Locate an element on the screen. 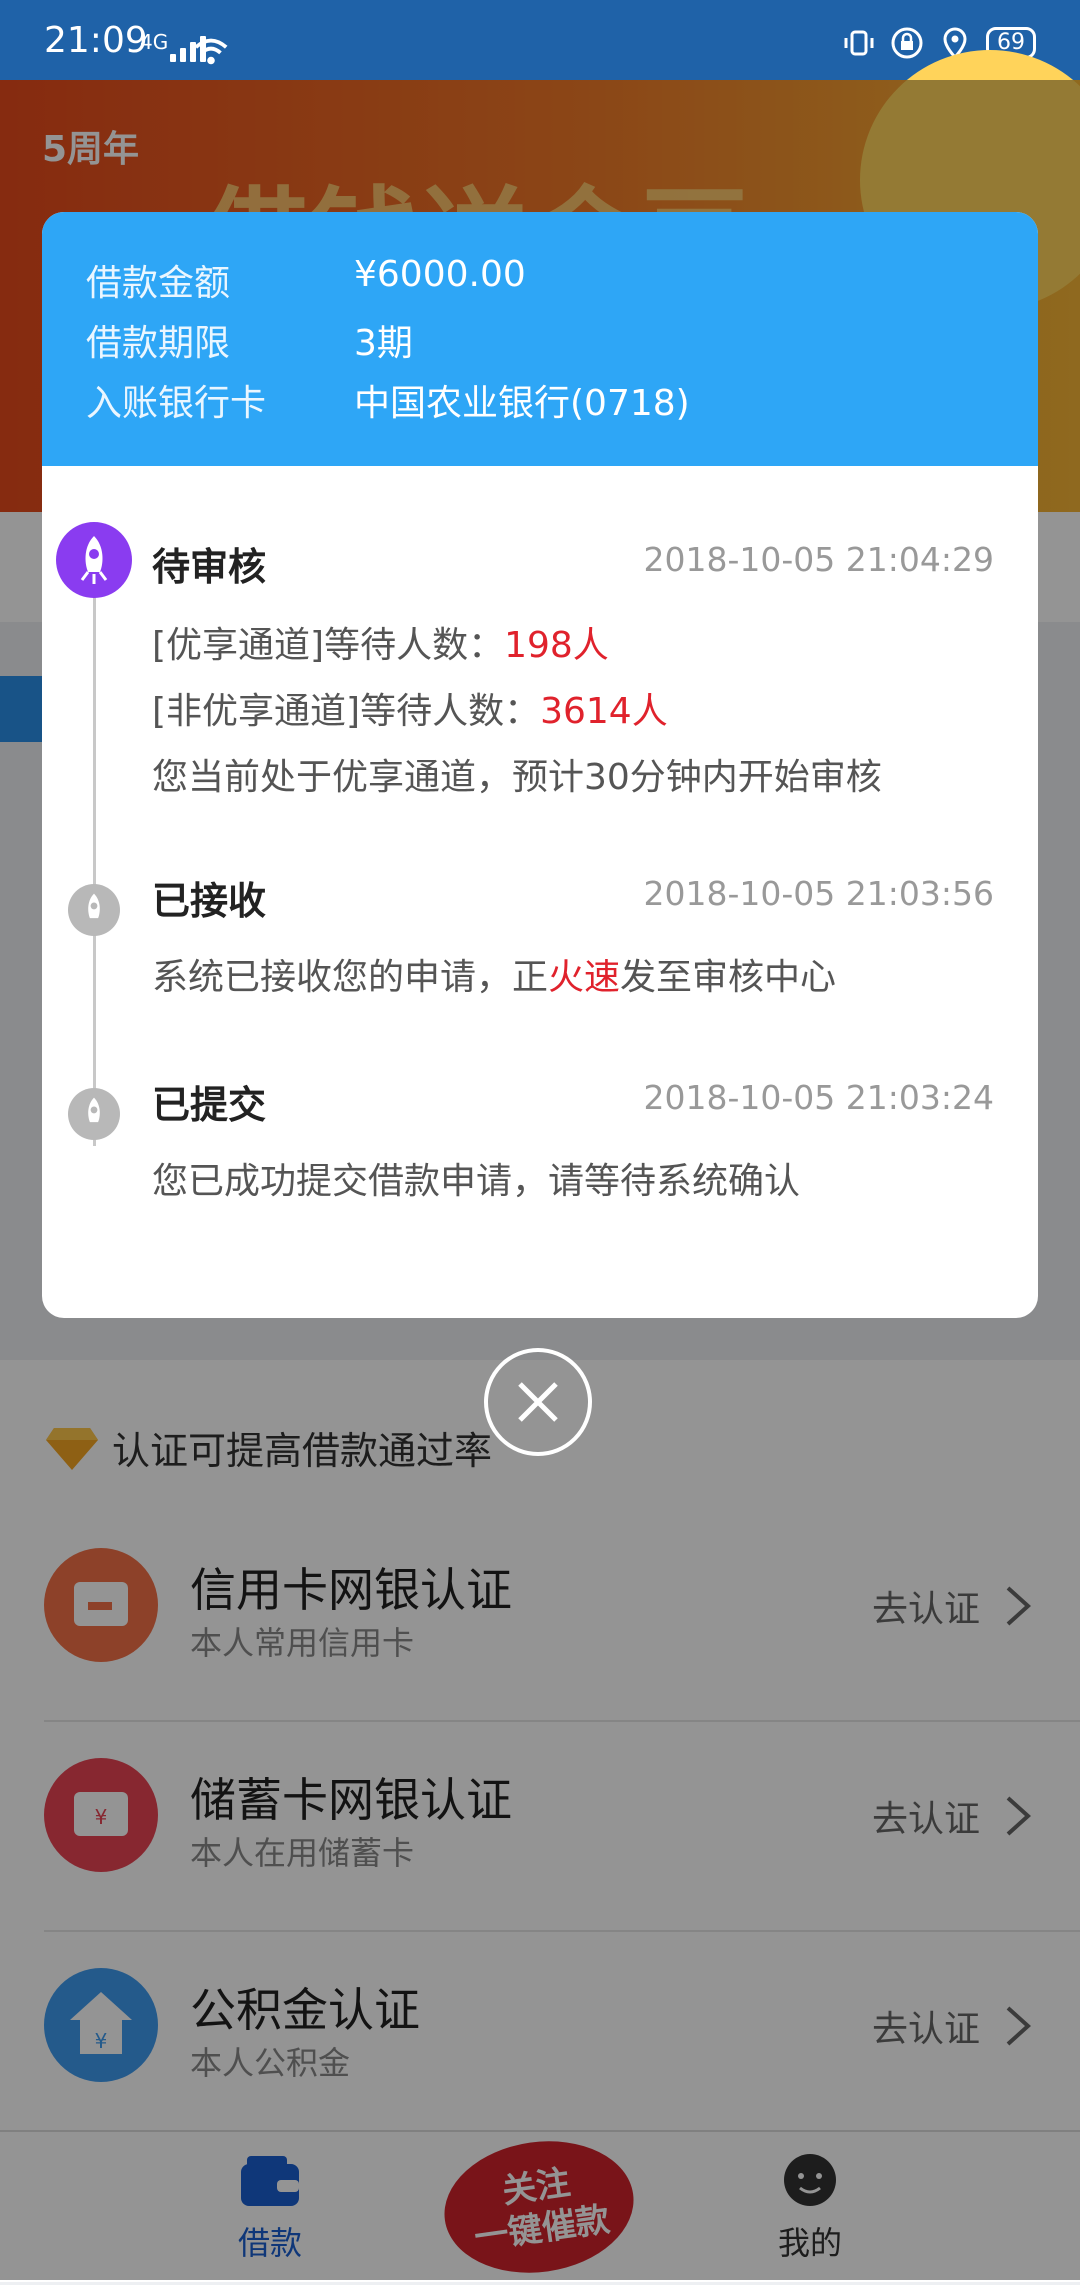 This screenshot has height=2285, width=1080. summary-bank-card: 入账银行卡 中国农业银行(0718) is located at coordinates (388, 403).